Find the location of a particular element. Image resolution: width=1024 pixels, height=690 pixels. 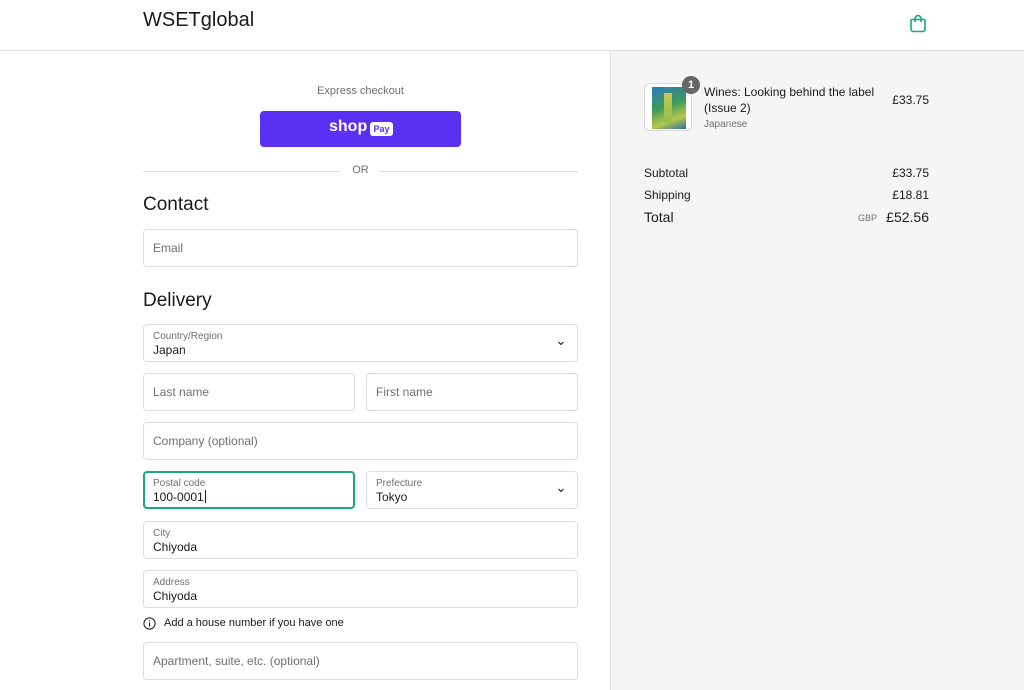

product-variant: Japanese is located at coordinates (726, 124).